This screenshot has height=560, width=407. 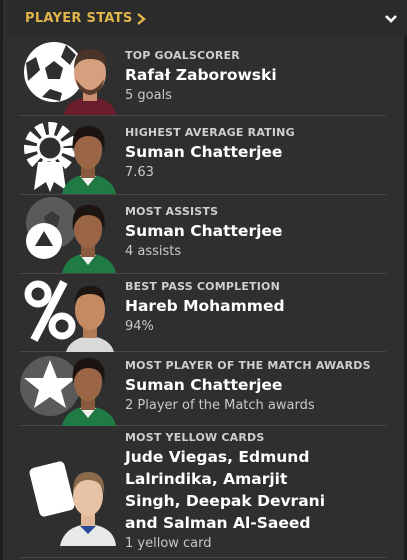 What do you see at coordinates (255, 75) in the screenshot?
I see `player-name-link: Rafał Zaborowski` at bounding box center [255, 75].